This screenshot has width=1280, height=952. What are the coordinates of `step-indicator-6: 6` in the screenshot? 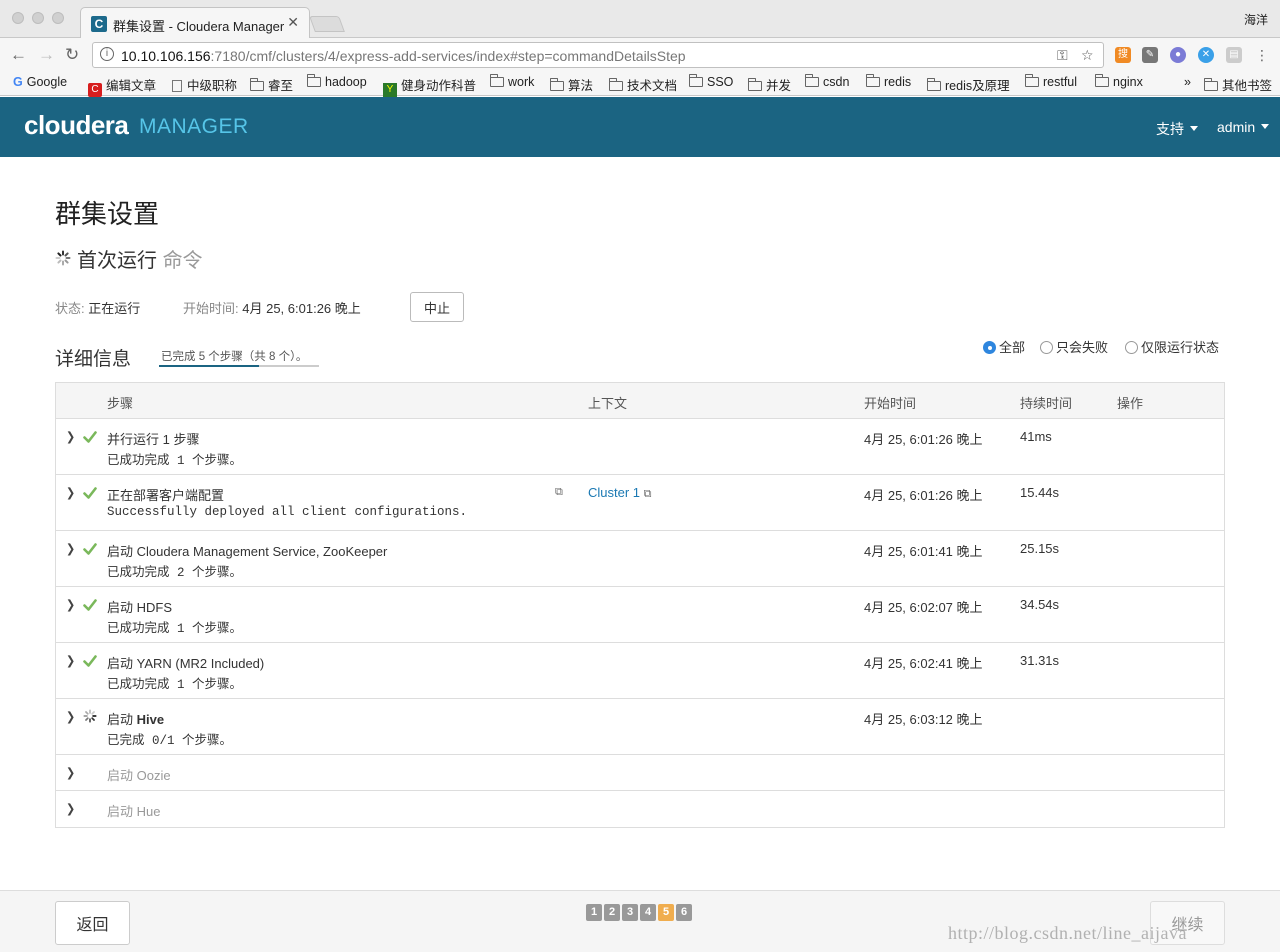 It's located at (684, 912).